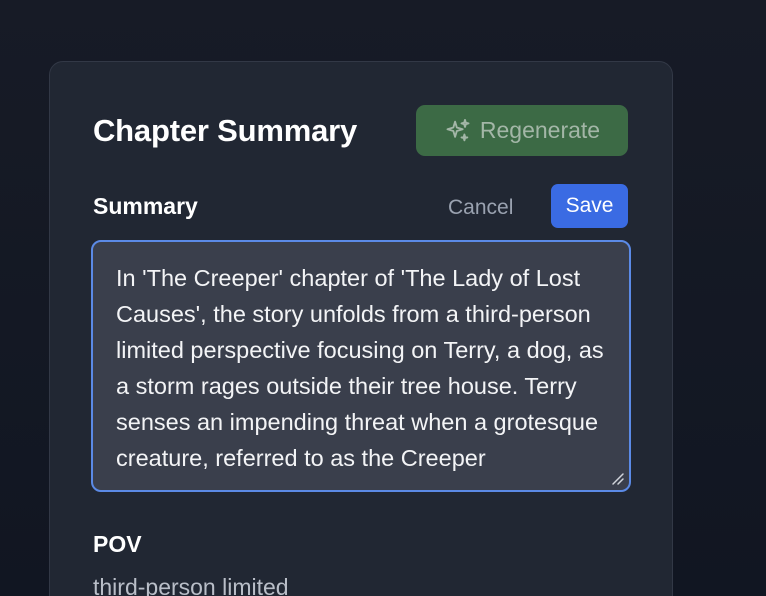  Describe the element at coordinates (458, 131) in the screenshot. I see `sparkles-icon` at that location.